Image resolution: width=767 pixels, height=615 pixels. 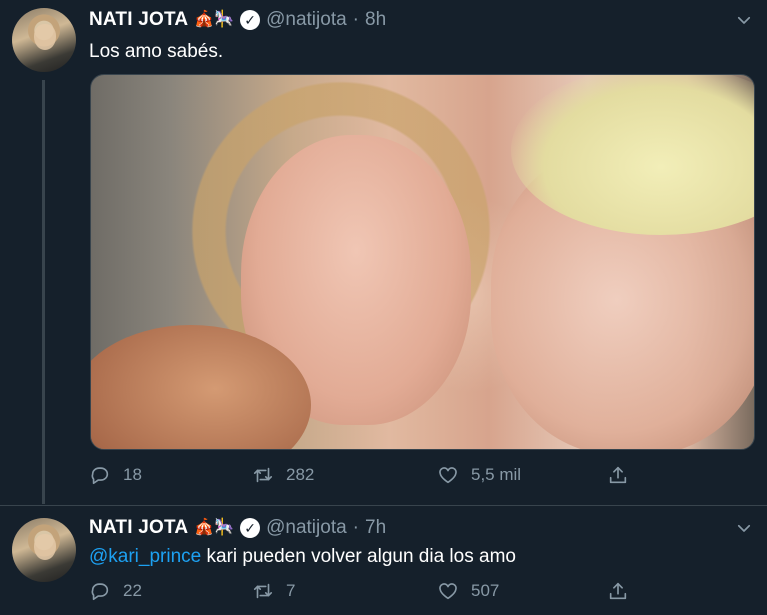 What do you see at coordinates (344, 475) in the screenshot?
I see `retweet-button: 282` at bounding box center [344, 475].